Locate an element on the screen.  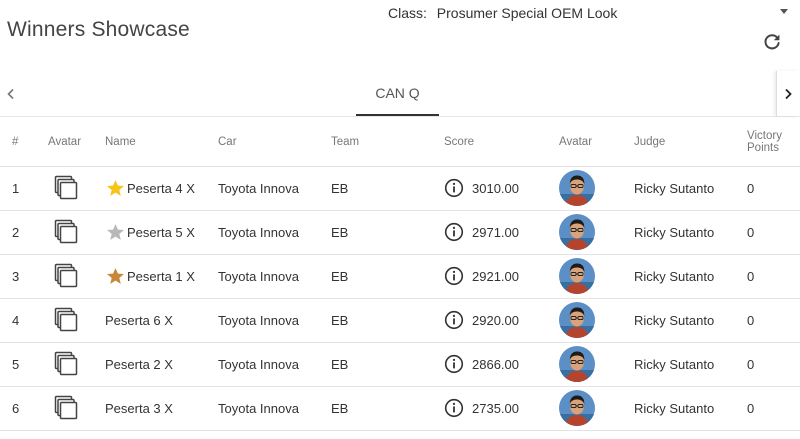
name-cell: Peserta 1 X is located at coordinates (161, 276).